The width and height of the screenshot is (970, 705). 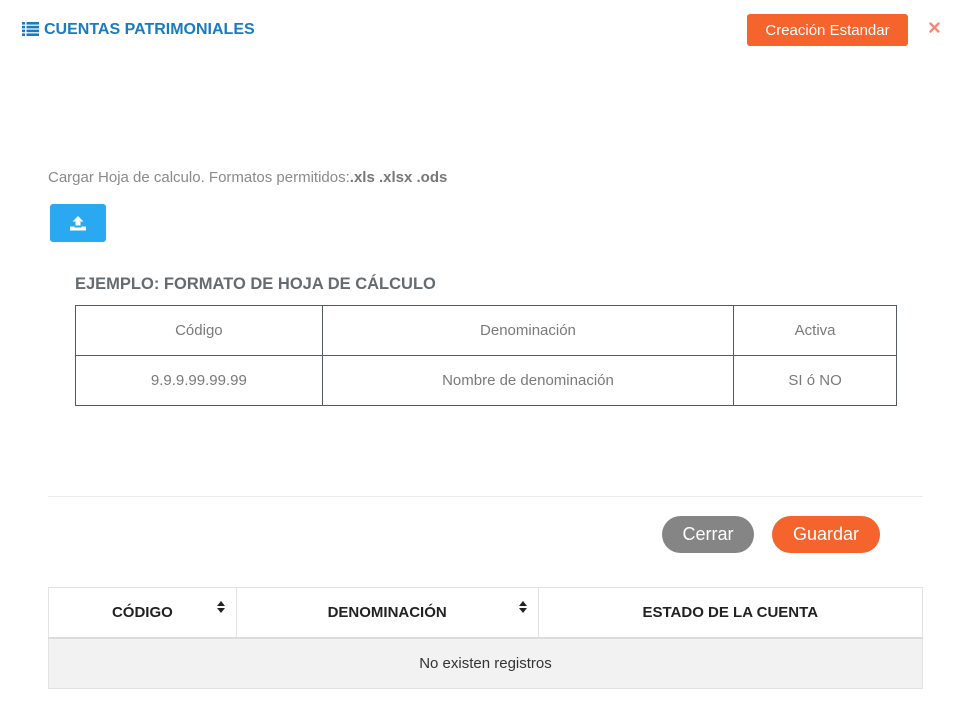 I want to click on example-header-activa: Activa, so click(x=815, y=330).